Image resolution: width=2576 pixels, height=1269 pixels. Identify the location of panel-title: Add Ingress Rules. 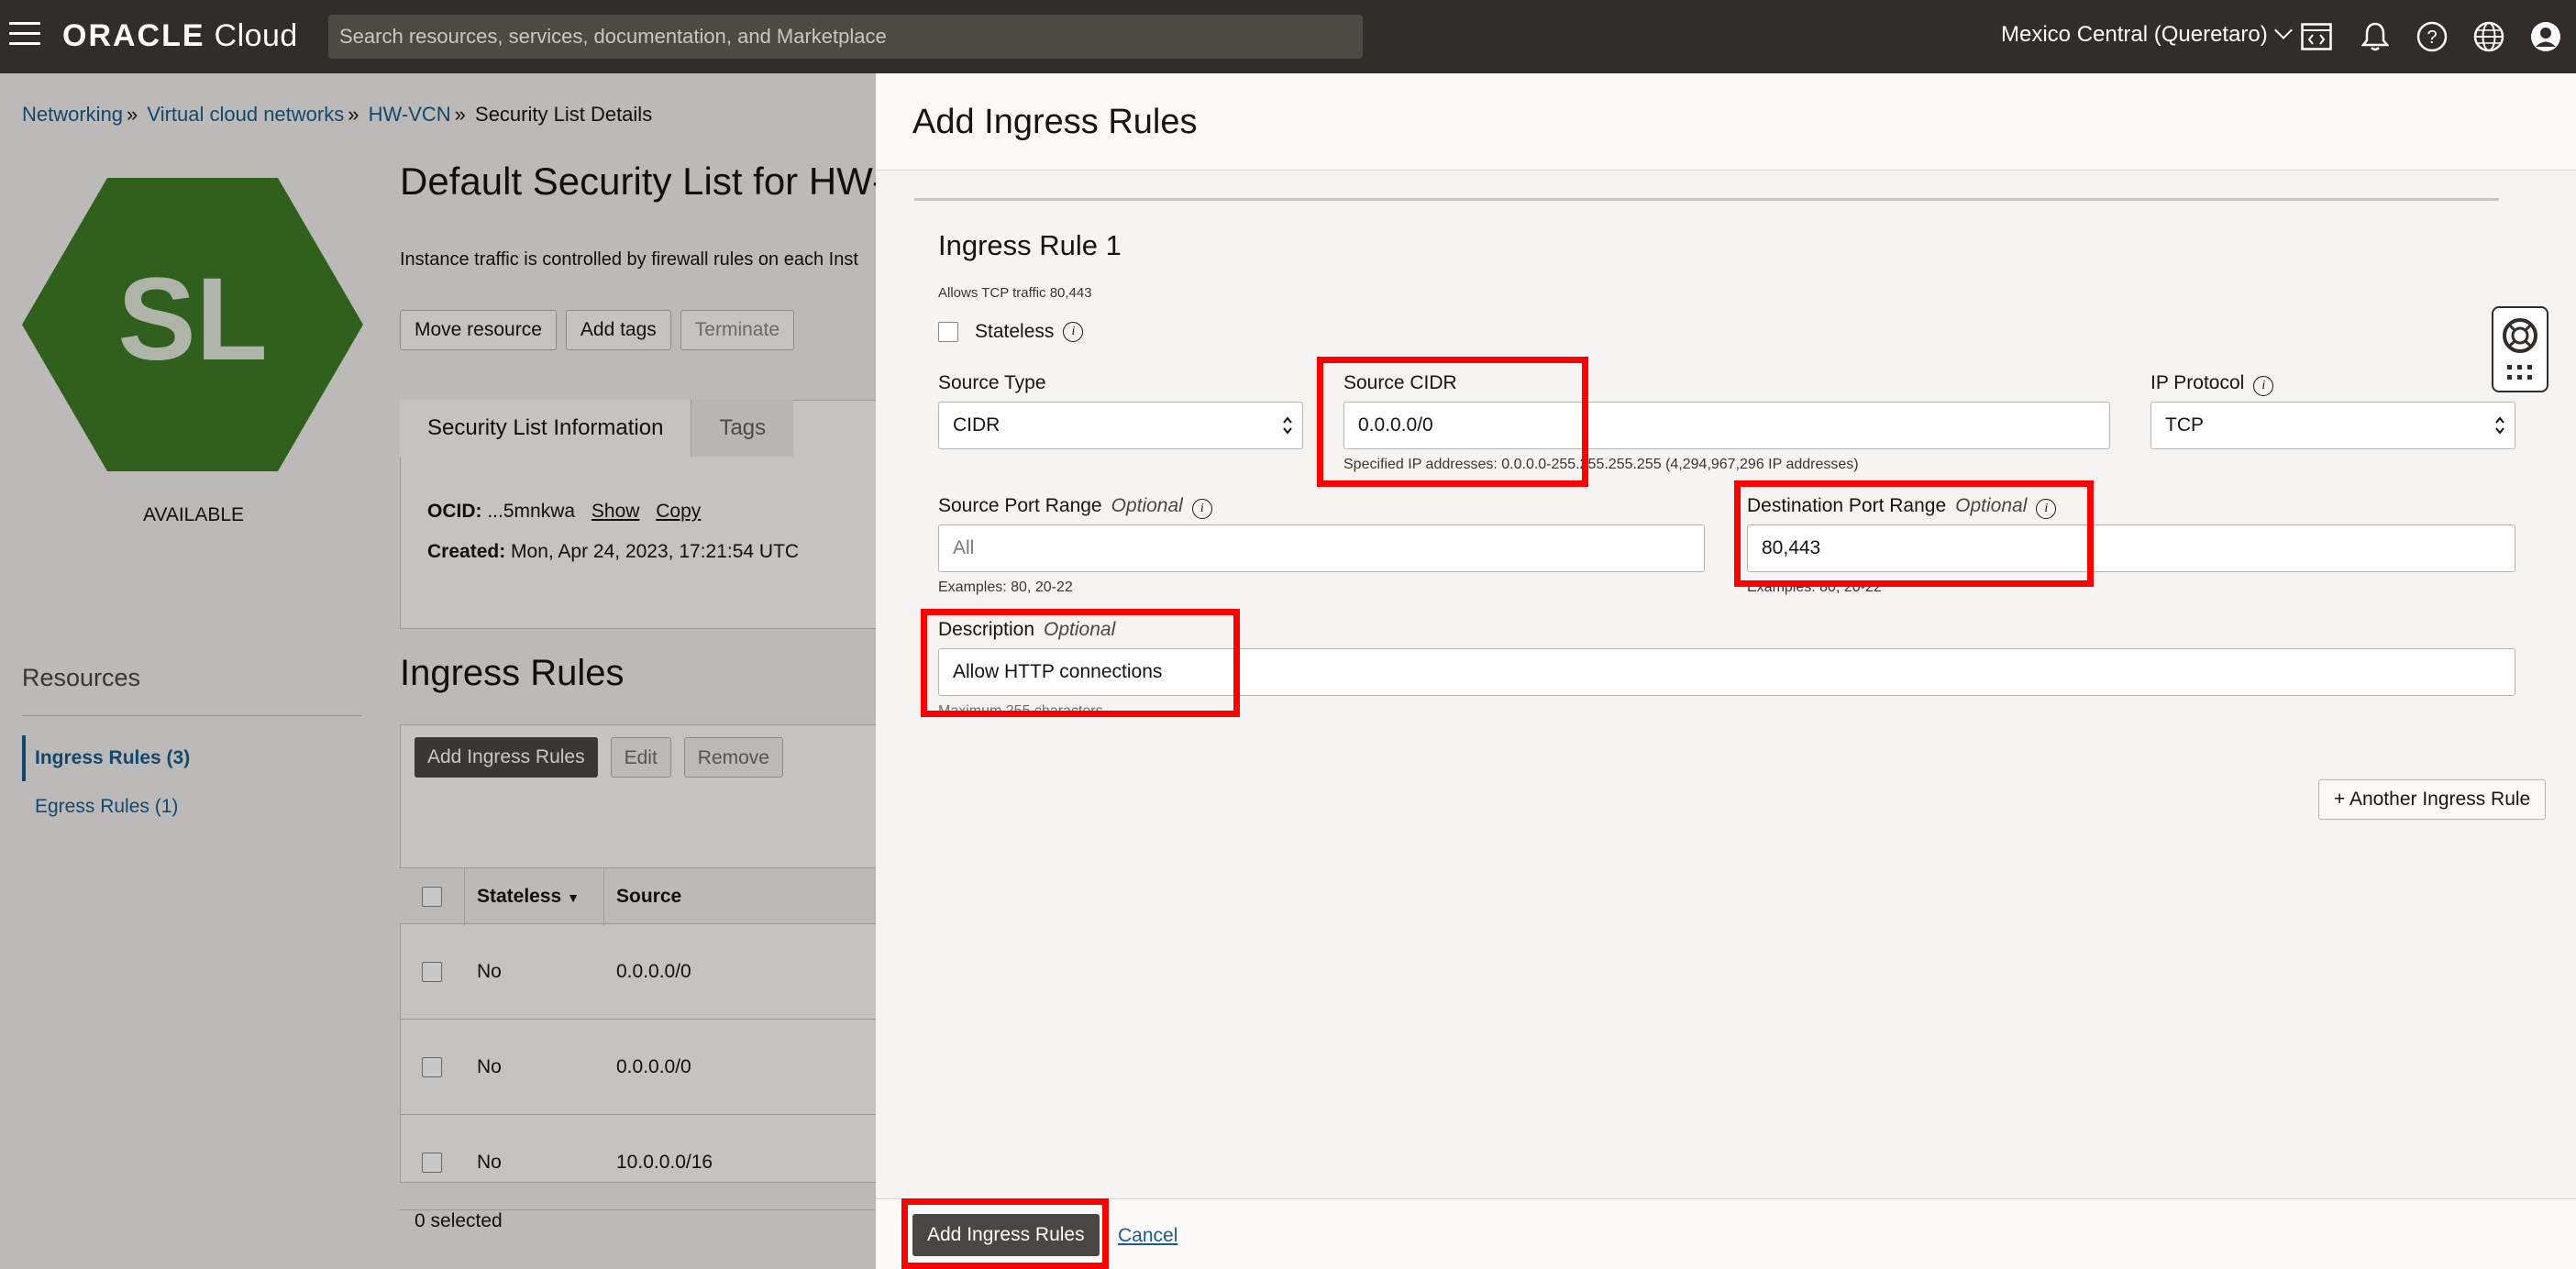
(1055, 122).